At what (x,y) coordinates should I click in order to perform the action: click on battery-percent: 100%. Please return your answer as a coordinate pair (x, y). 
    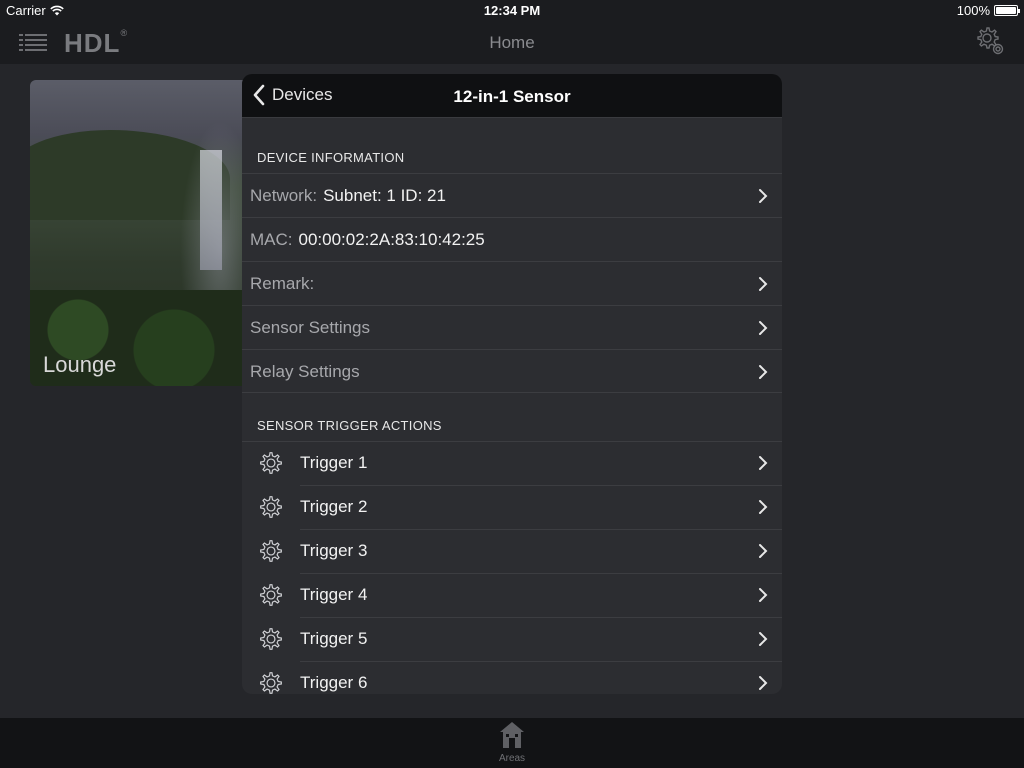
    Looking at the image, I should click on (973, 10).